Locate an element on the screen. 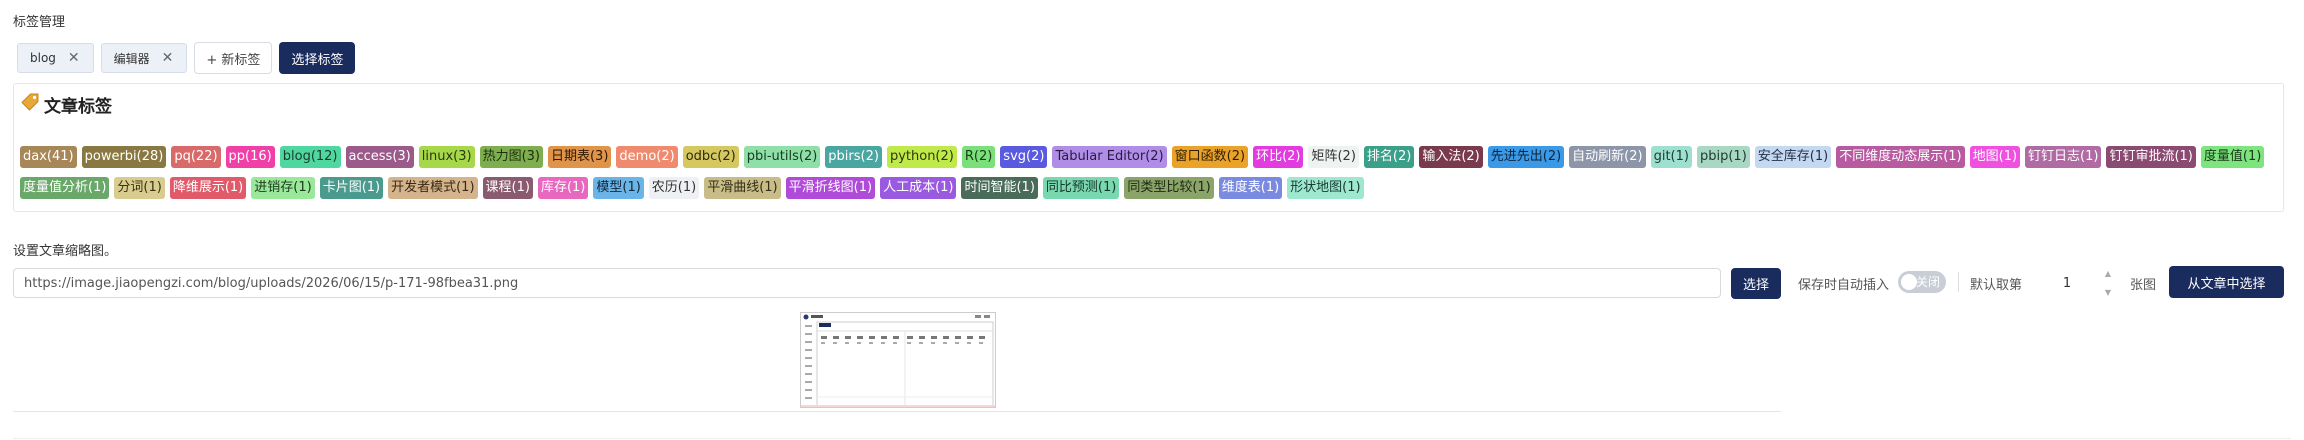 The height and width of the screenshot is (440, 2304). thumbnail-label: 设置文章缩略图。 is located at coordinates (65, 251).